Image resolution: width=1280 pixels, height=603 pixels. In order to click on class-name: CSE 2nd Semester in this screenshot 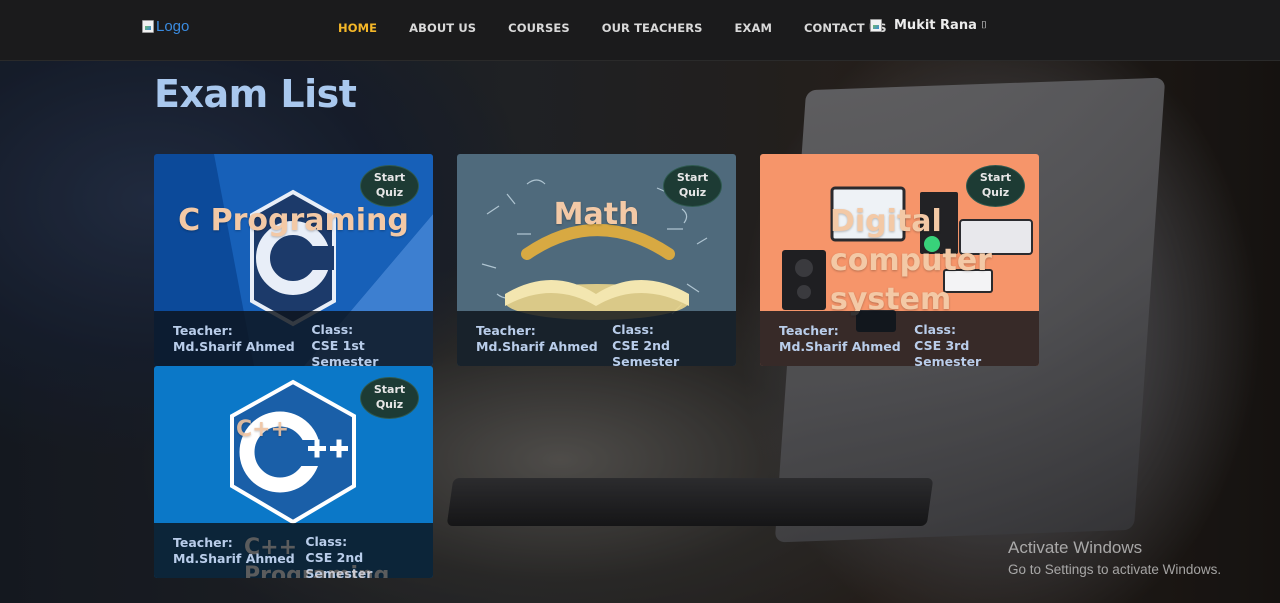, I will do `click(646, 352)`.